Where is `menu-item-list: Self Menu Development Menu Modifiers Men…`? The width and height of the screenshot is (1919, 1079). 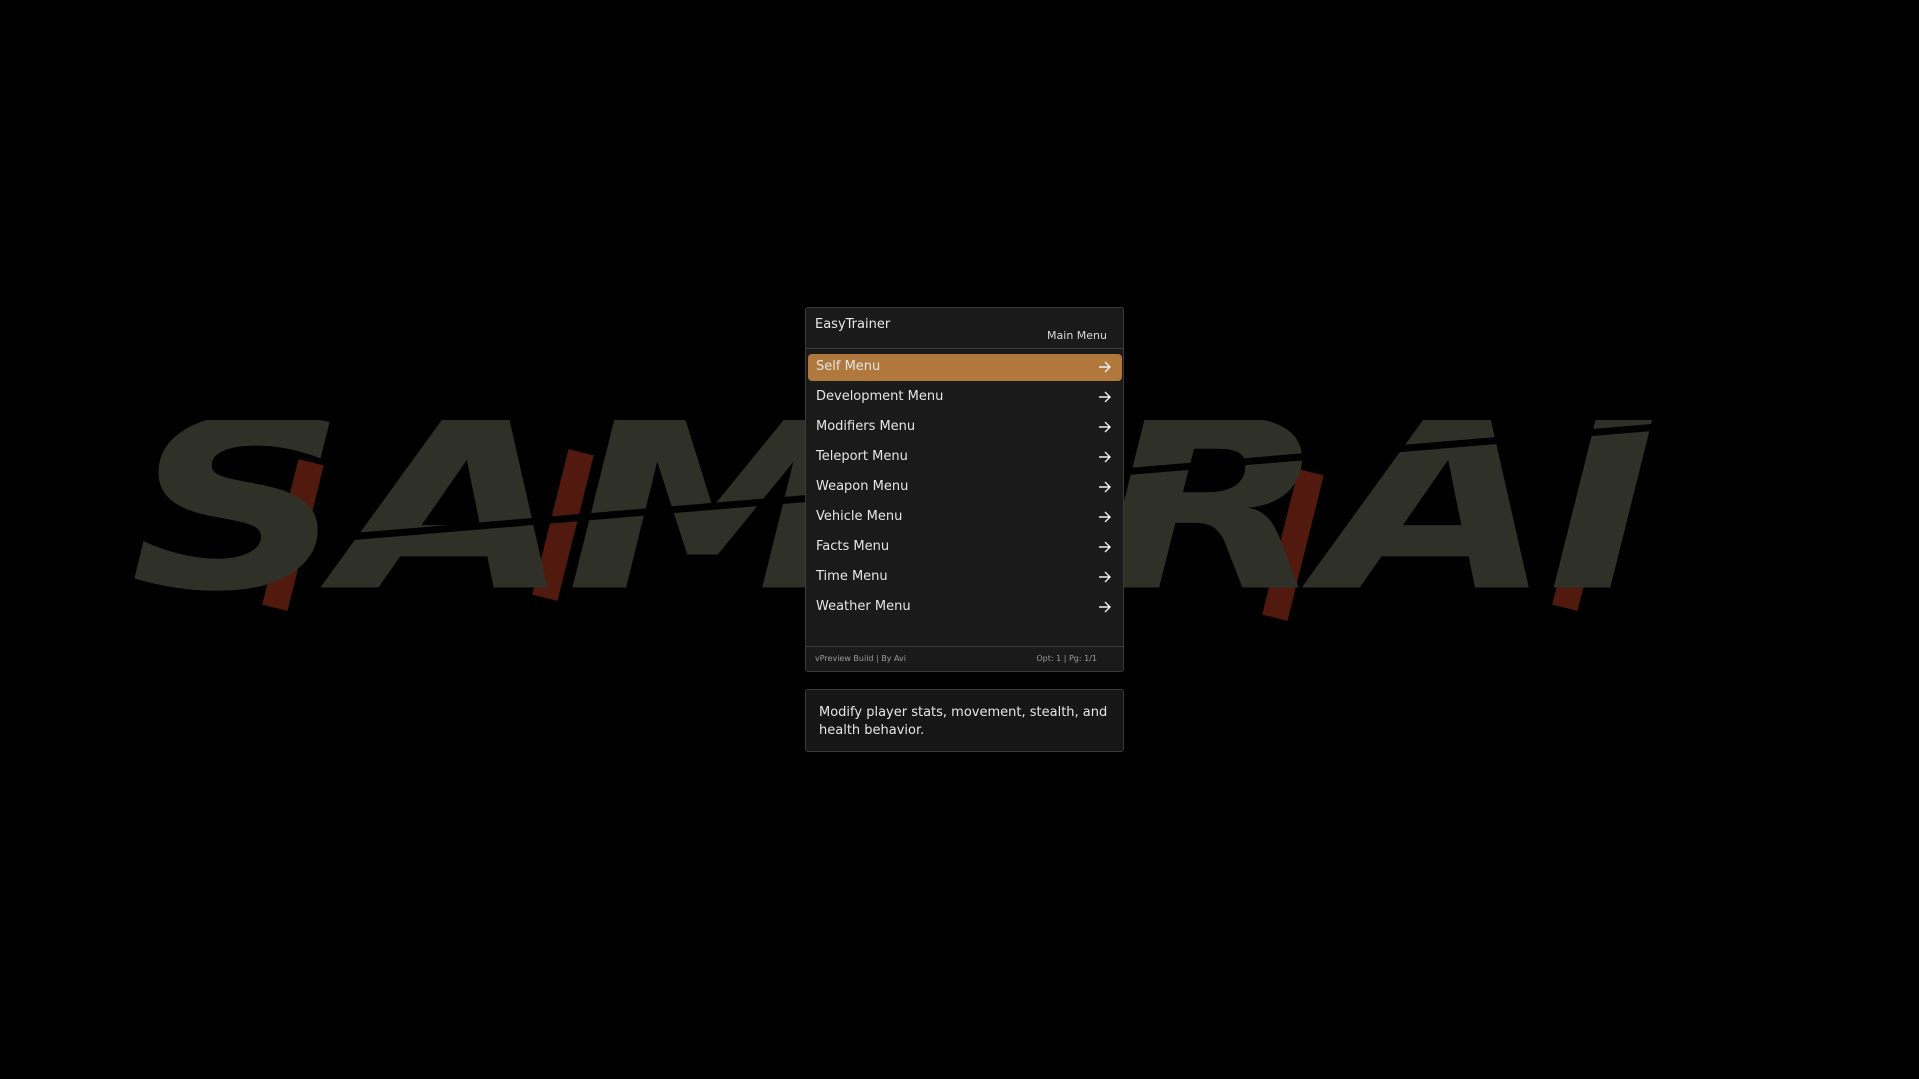
menu-item-list: Self Menu Development Menu Modifiers Men… is located at coordinates (965, 489).